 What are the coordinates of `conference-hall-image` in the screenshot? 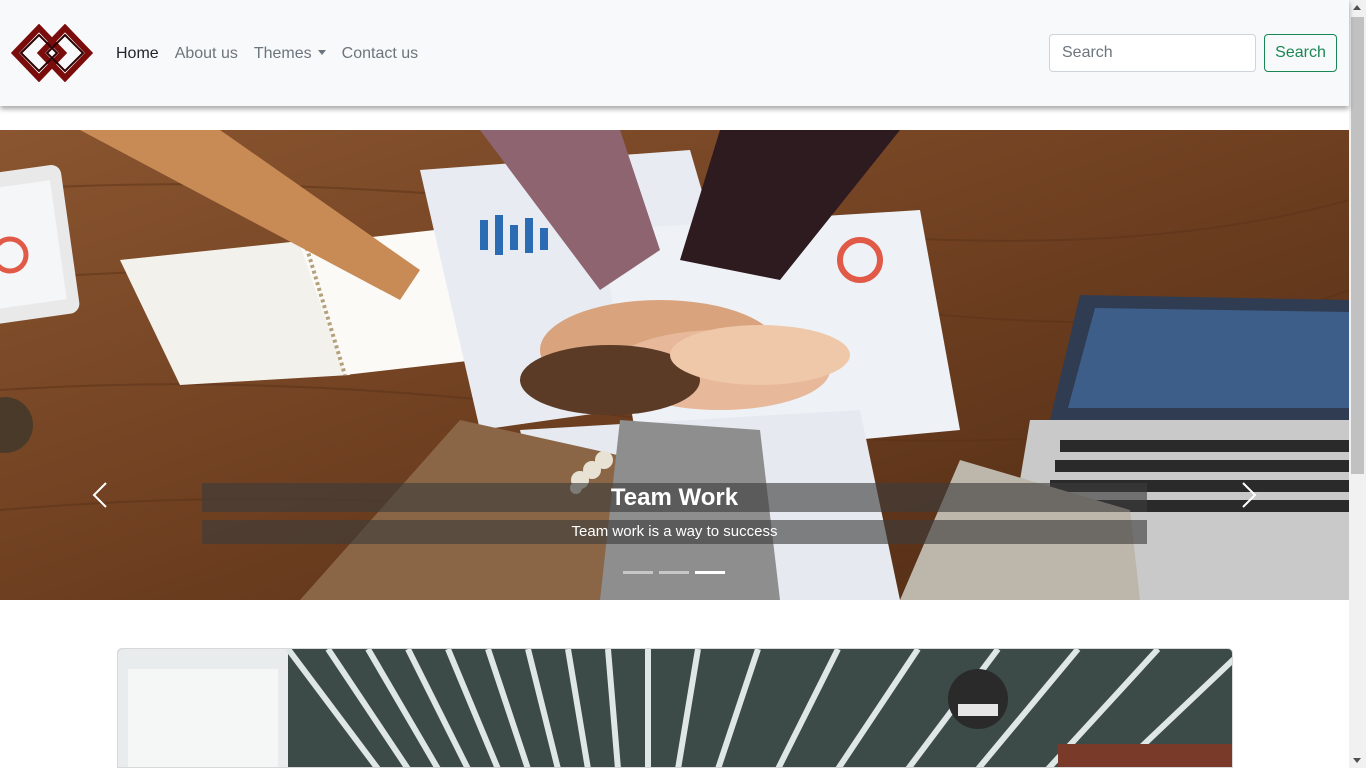 It's located at (675, 708).